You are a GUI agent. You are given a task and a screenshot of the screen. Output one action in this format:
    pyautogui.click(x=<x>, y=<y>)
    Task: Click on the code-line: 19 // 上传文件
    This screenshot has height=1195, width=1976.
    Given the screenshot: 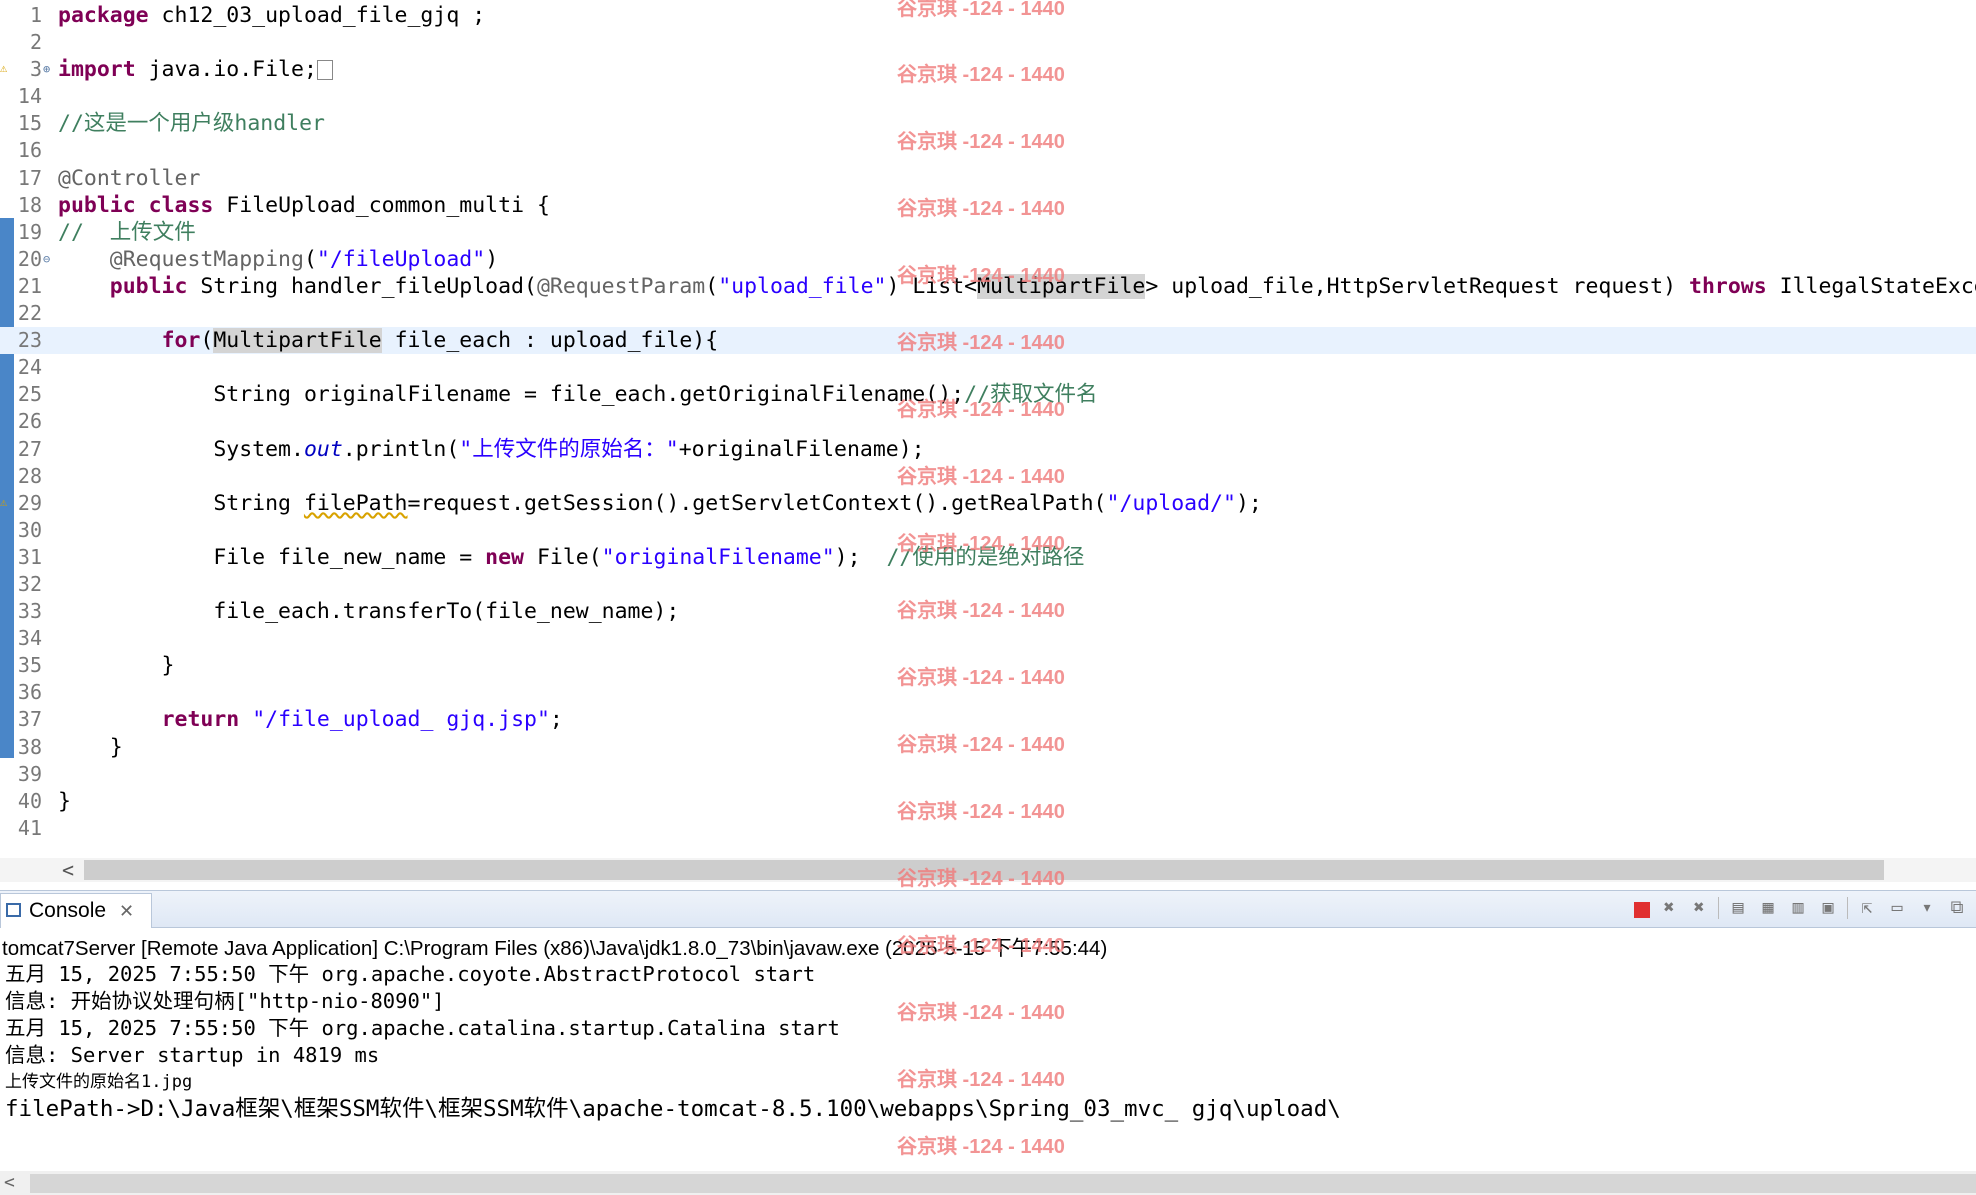 What is the action you would take?
    pyautogui.click(x=988, y=232)
    